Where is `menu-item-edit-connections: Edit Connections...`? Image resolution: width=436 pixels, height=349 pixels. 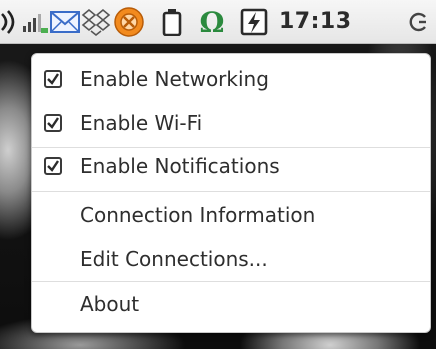 menu-item-edit-connections: Edit Connections... is located at coordinates (231, 259).